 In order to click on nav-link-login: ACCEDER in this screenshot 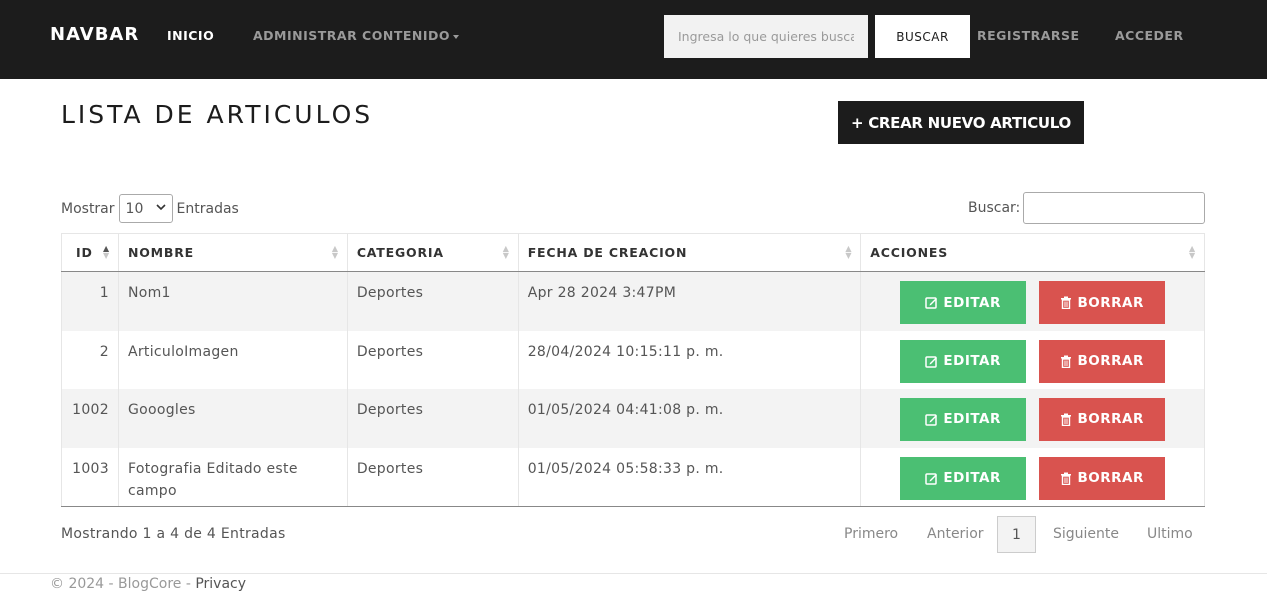, I will do `click(1149, 35)`.